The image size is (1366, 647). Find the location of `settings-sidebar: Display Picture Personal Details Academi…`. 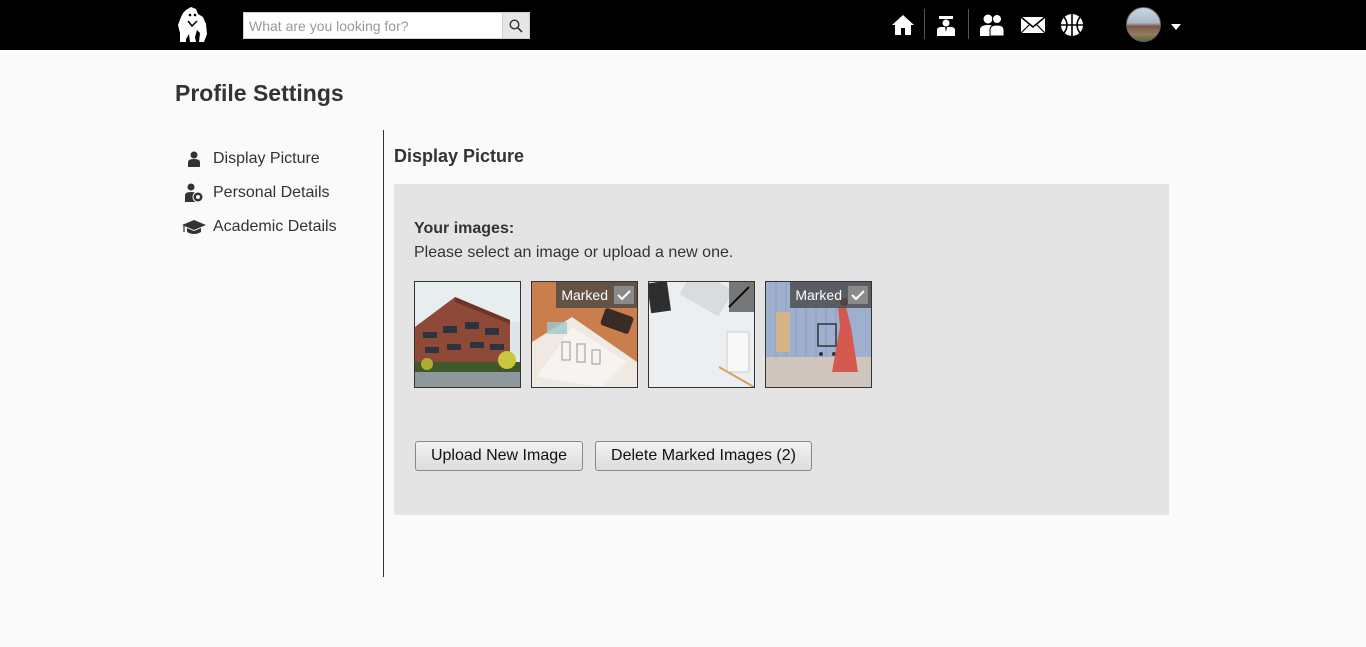

settings-sidebar: Display Picture Personal Details Academi… is located at coordinates (277, 193).